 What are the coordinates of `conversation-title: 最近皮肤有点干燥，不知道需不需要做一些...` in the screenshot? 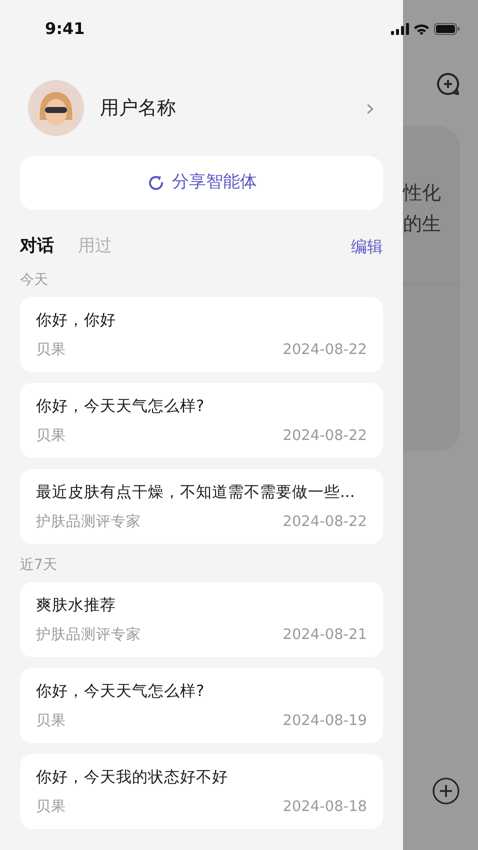 It's located at (196, 492).